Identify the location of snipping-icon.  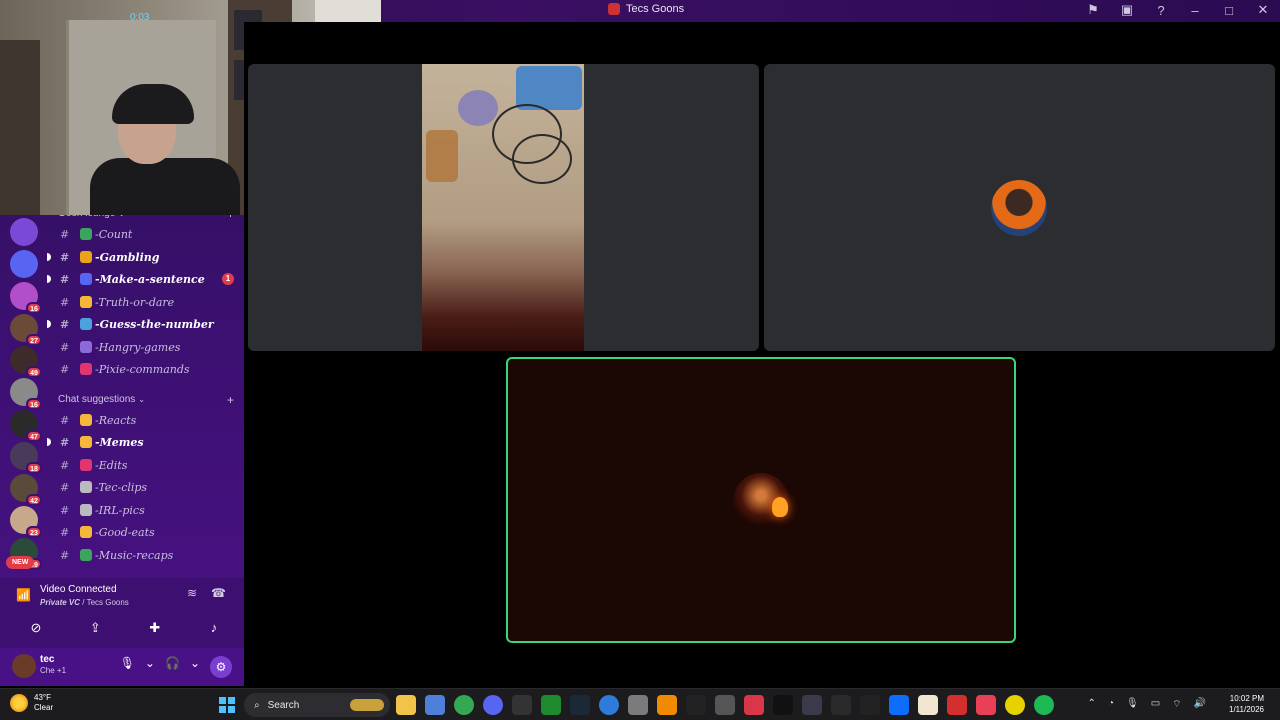
(754, 705).